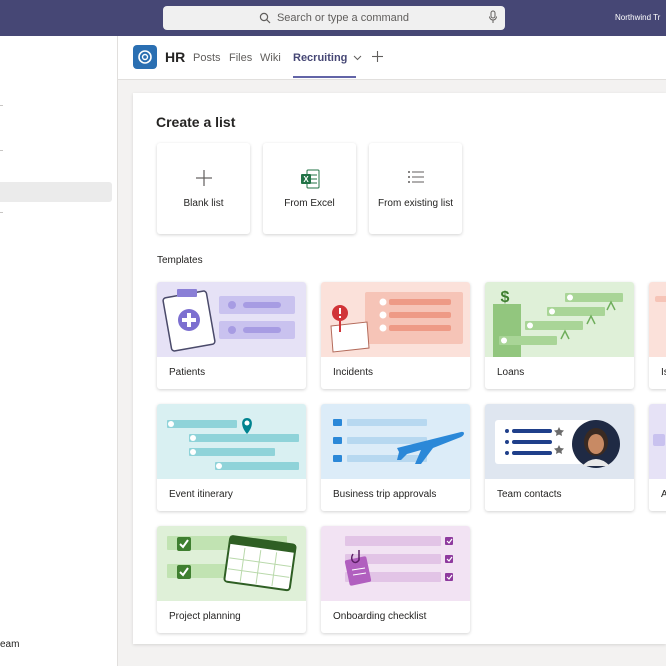 Image resolution: width=666 pixels, height=666 pixels. What do you see at coordinates (663, 372) in the screenshot?
I see `template-label: Is` at bounding box center [663, 372].